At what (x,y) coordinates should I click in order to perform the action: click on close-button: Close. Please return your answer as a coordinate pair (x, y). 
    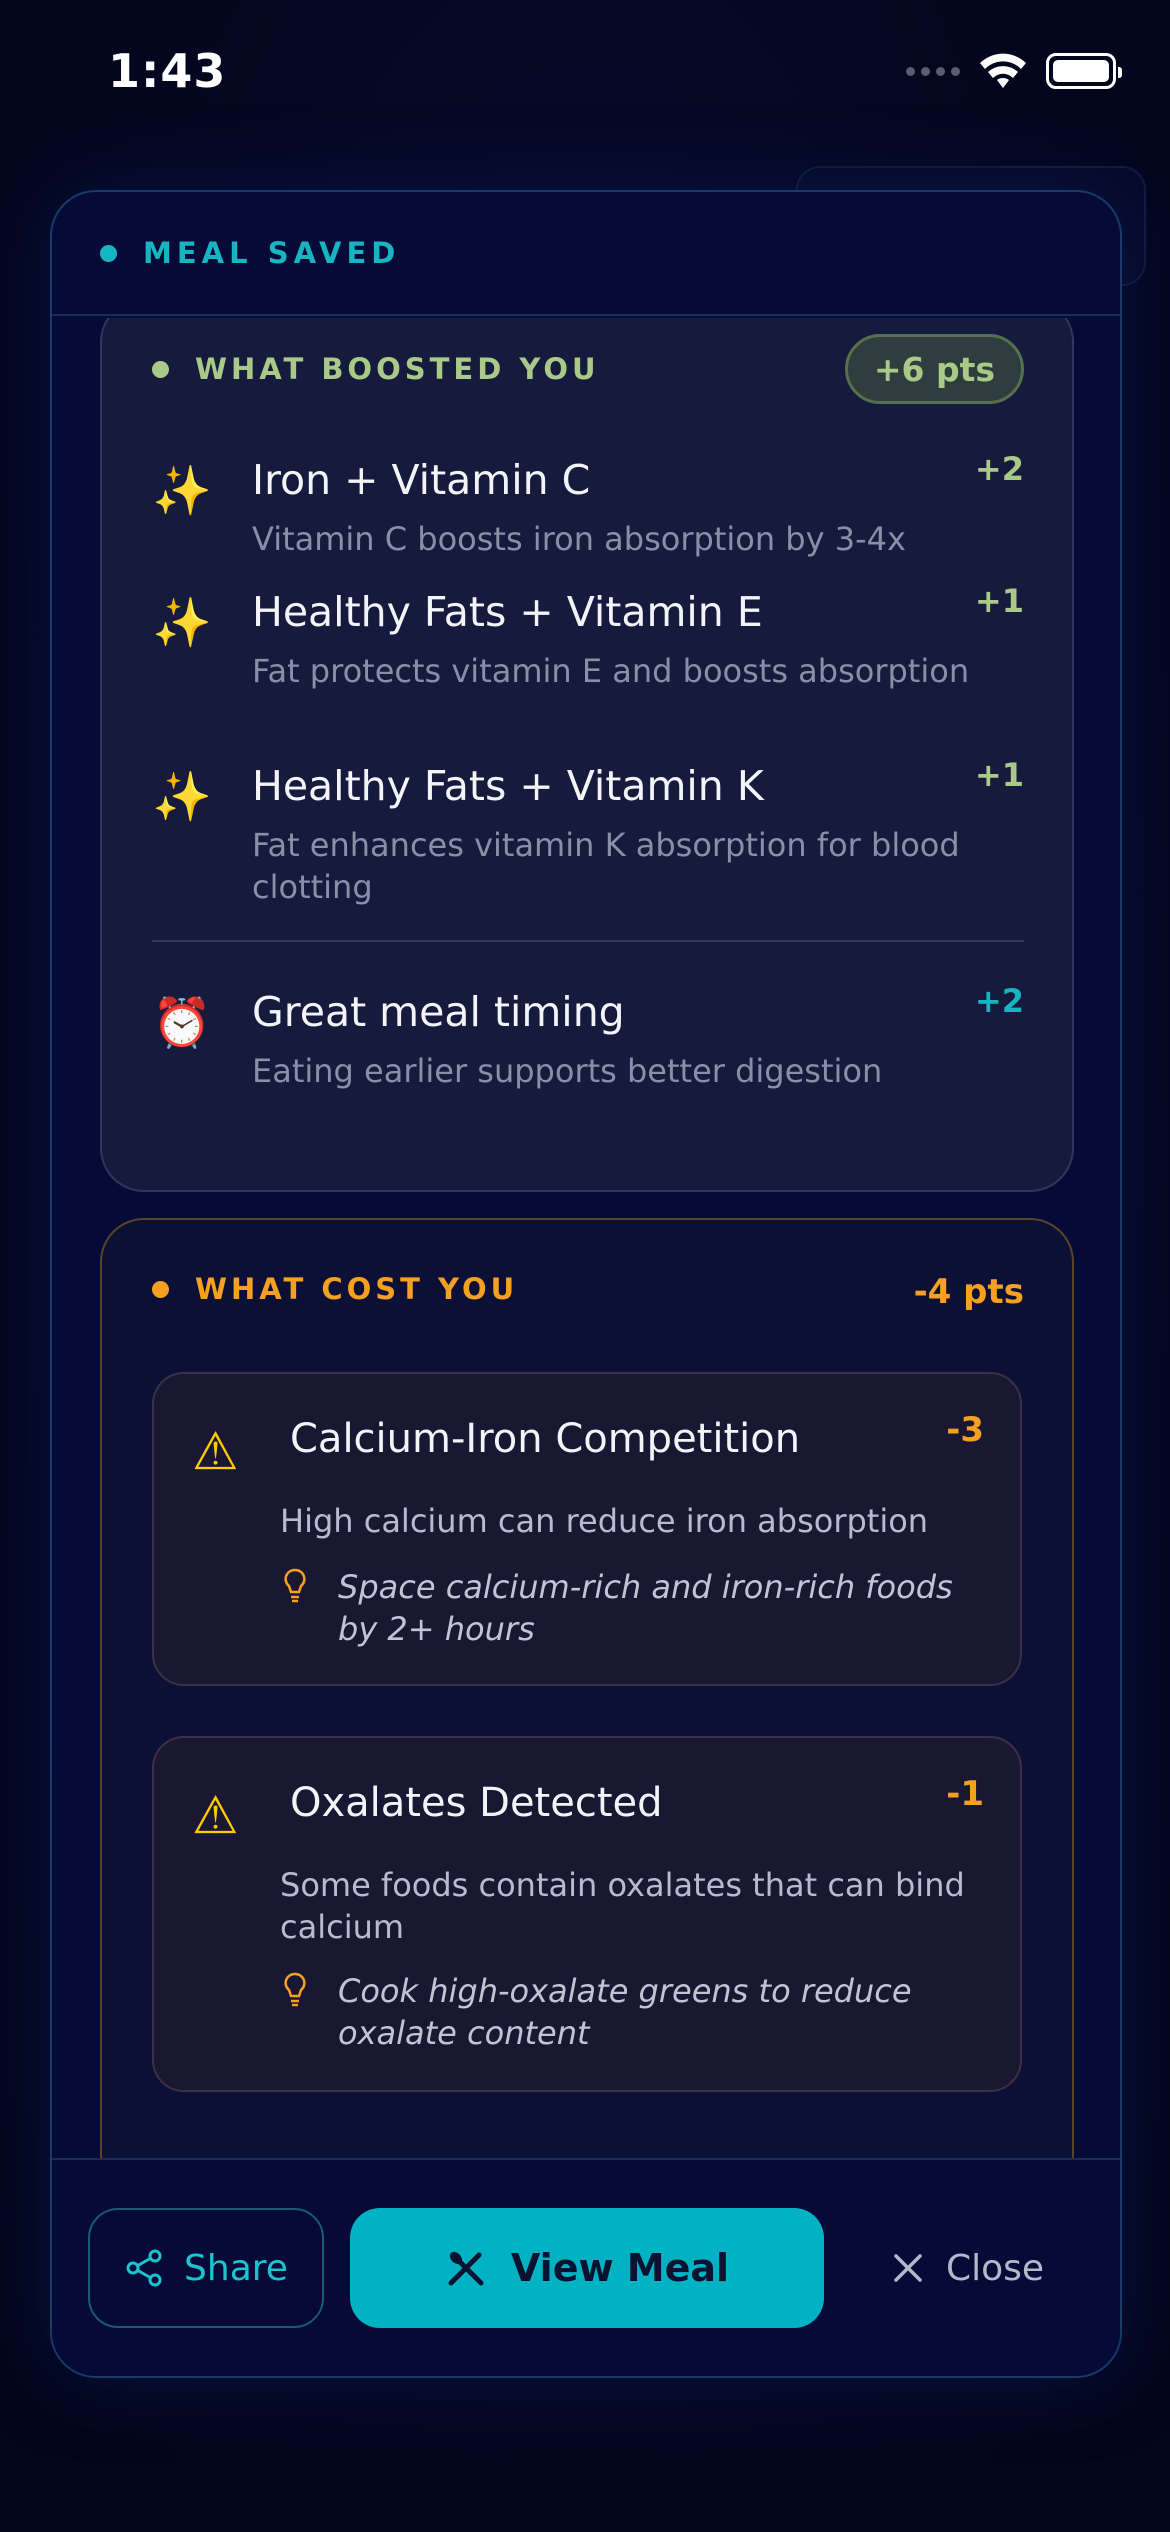
    Looking at the image, I should click on (968, 2268).